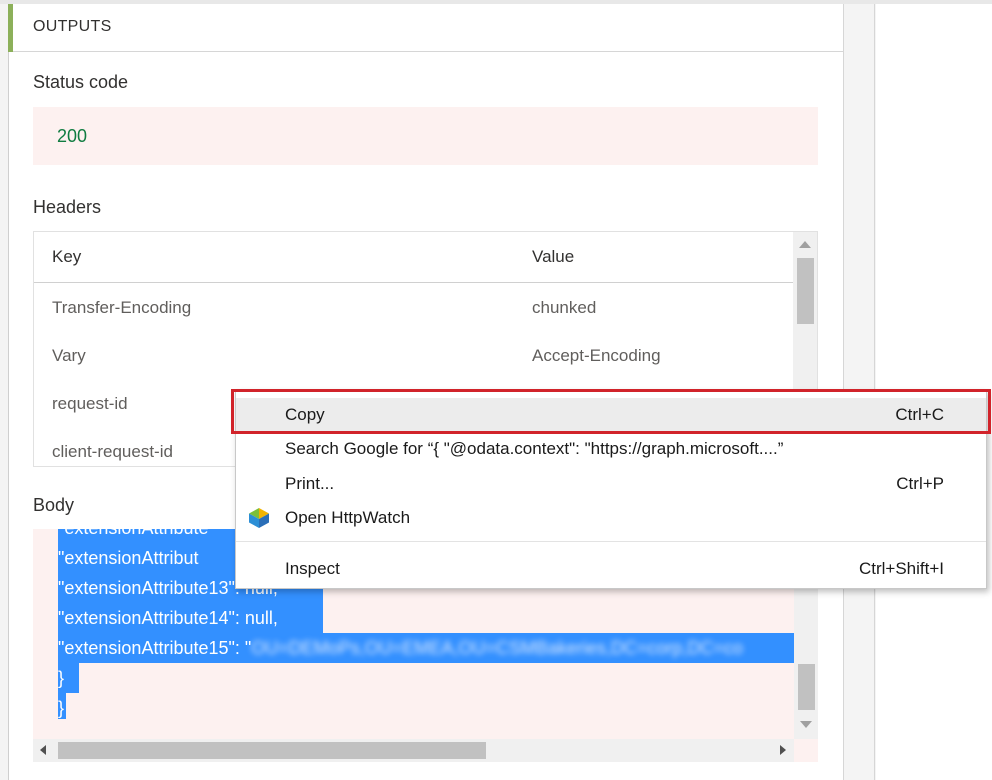 The height and width of the screenshot is (780, 992). Describe the element at coordinates (611, 484) in the screenshot. I see `context-menu-item-print: Print... Ctrl+P` at that location.